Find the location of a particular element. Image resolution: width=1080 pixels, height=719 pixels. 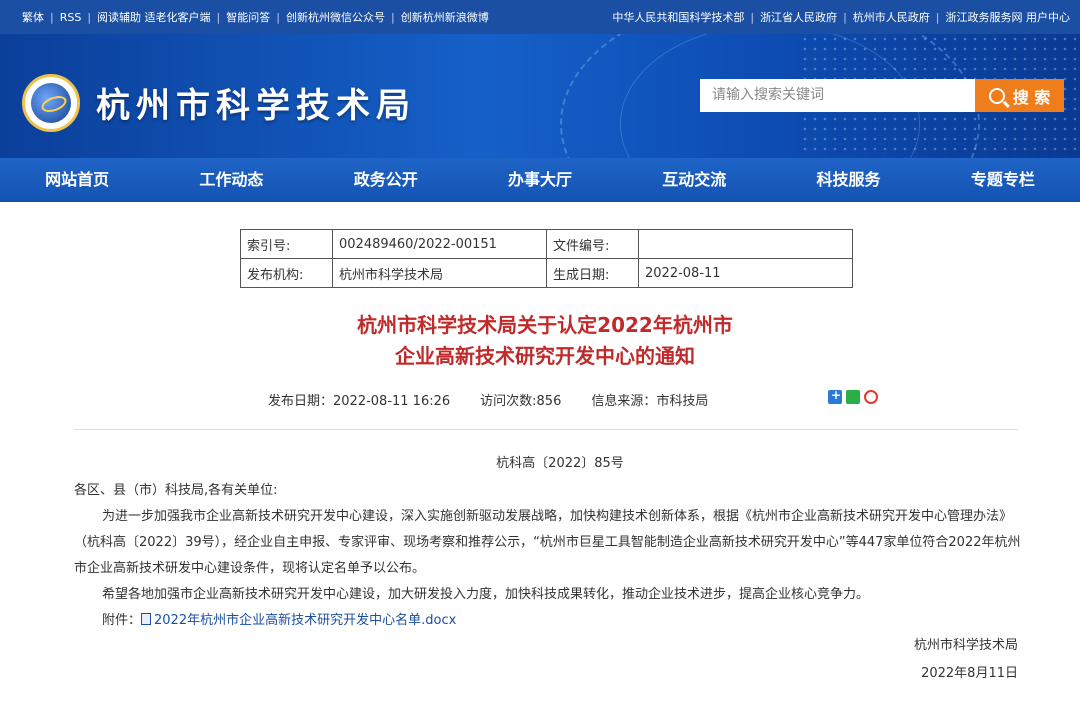

link-rss: RSS is located at coordinates (71, 17).